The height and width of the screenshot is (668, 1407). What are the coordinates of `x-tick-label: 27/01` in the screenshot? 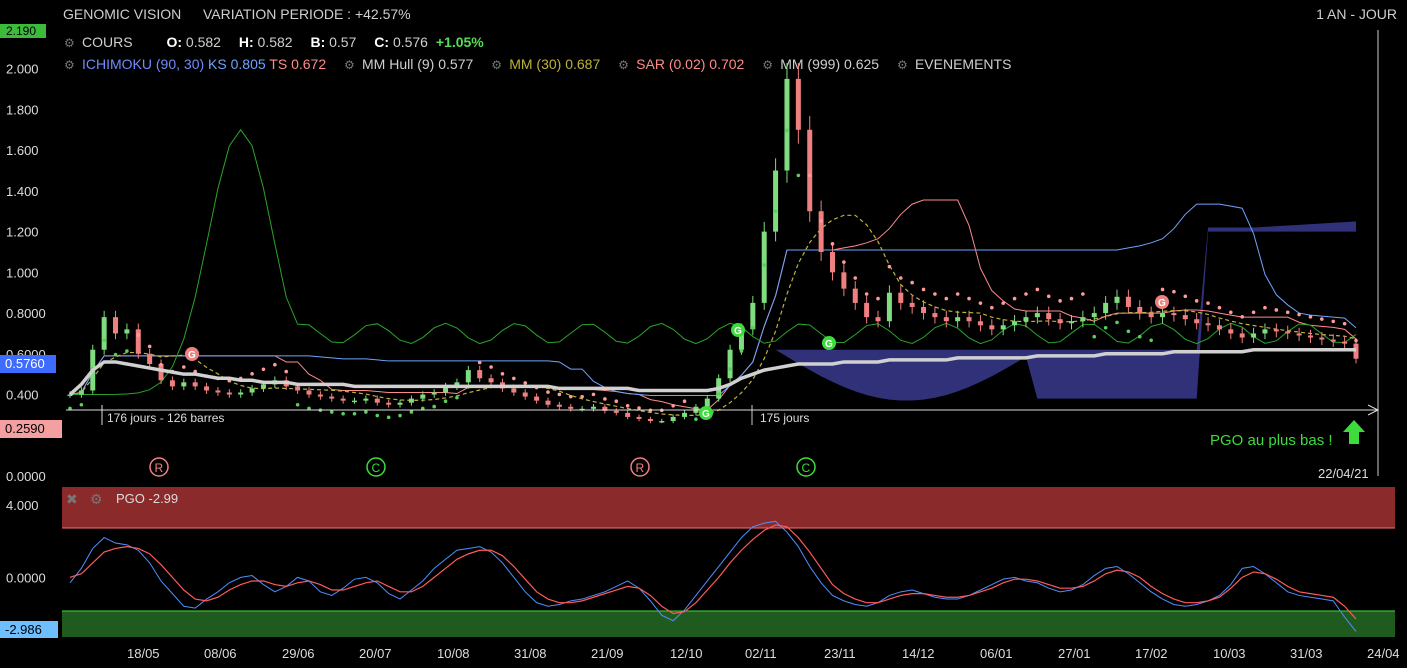 It's located at (1074, 653).